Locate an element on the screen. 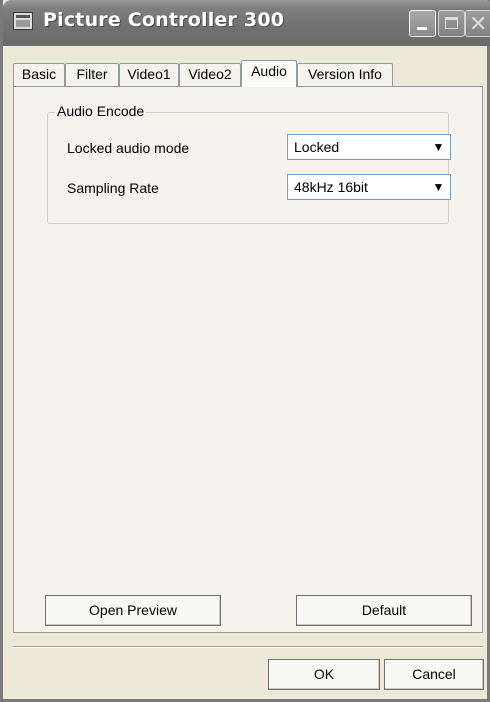  tab-video2: Video2 is located at coordinates (210, 74).